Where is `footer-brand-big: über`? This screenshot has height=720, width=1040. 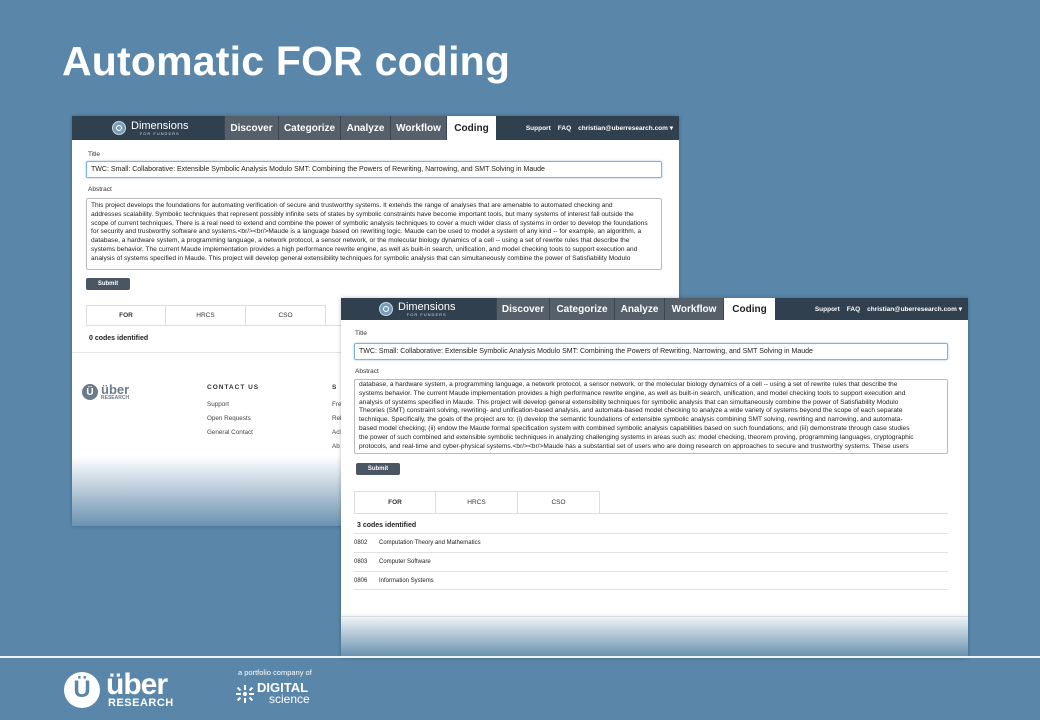
footer-brand-big: über is located at coordinates (115, 389).